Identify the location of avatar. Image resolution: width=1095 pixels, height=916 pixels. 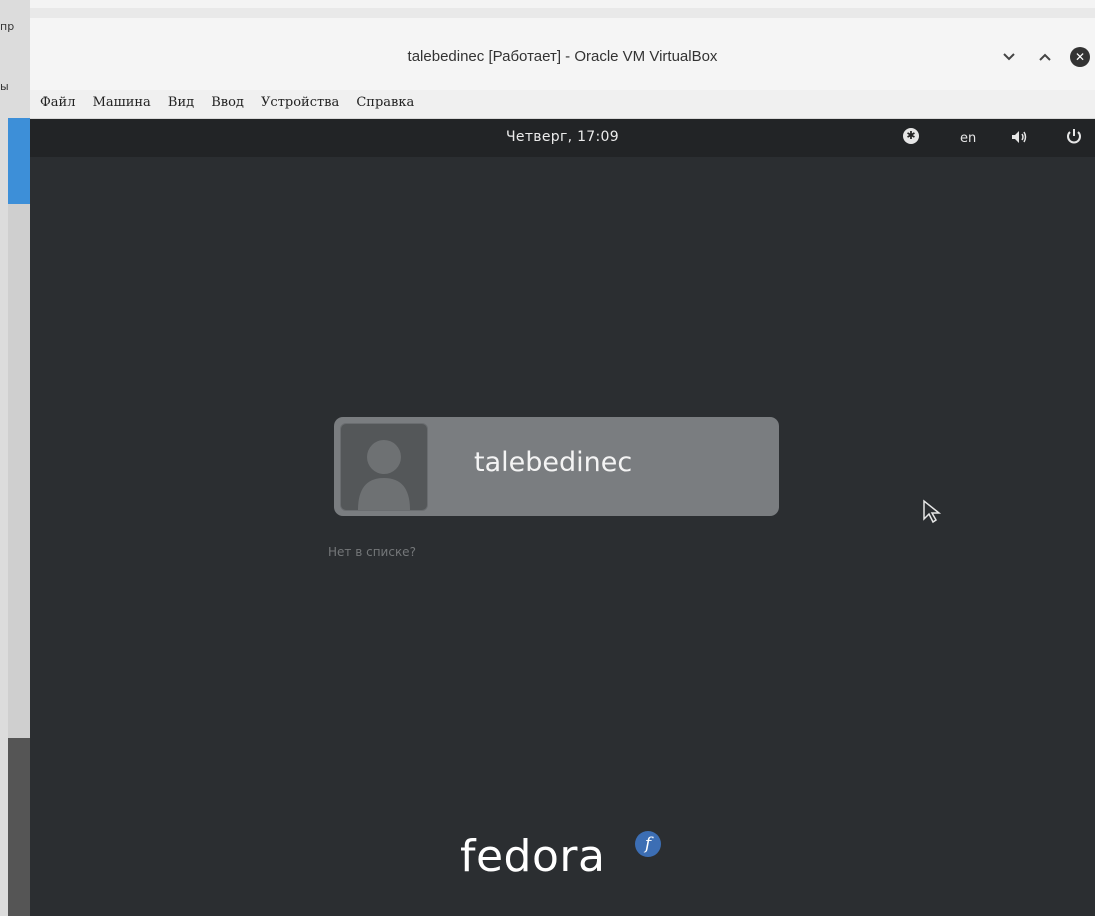
(384, 467).